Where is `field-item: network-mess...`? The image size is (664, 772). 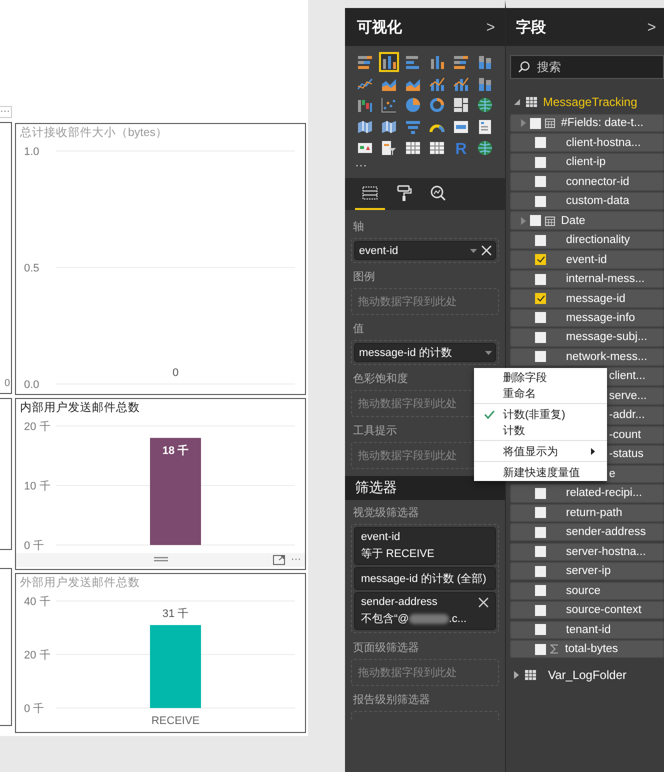
field-item: network-mess... is located at coordinates (587, 357).